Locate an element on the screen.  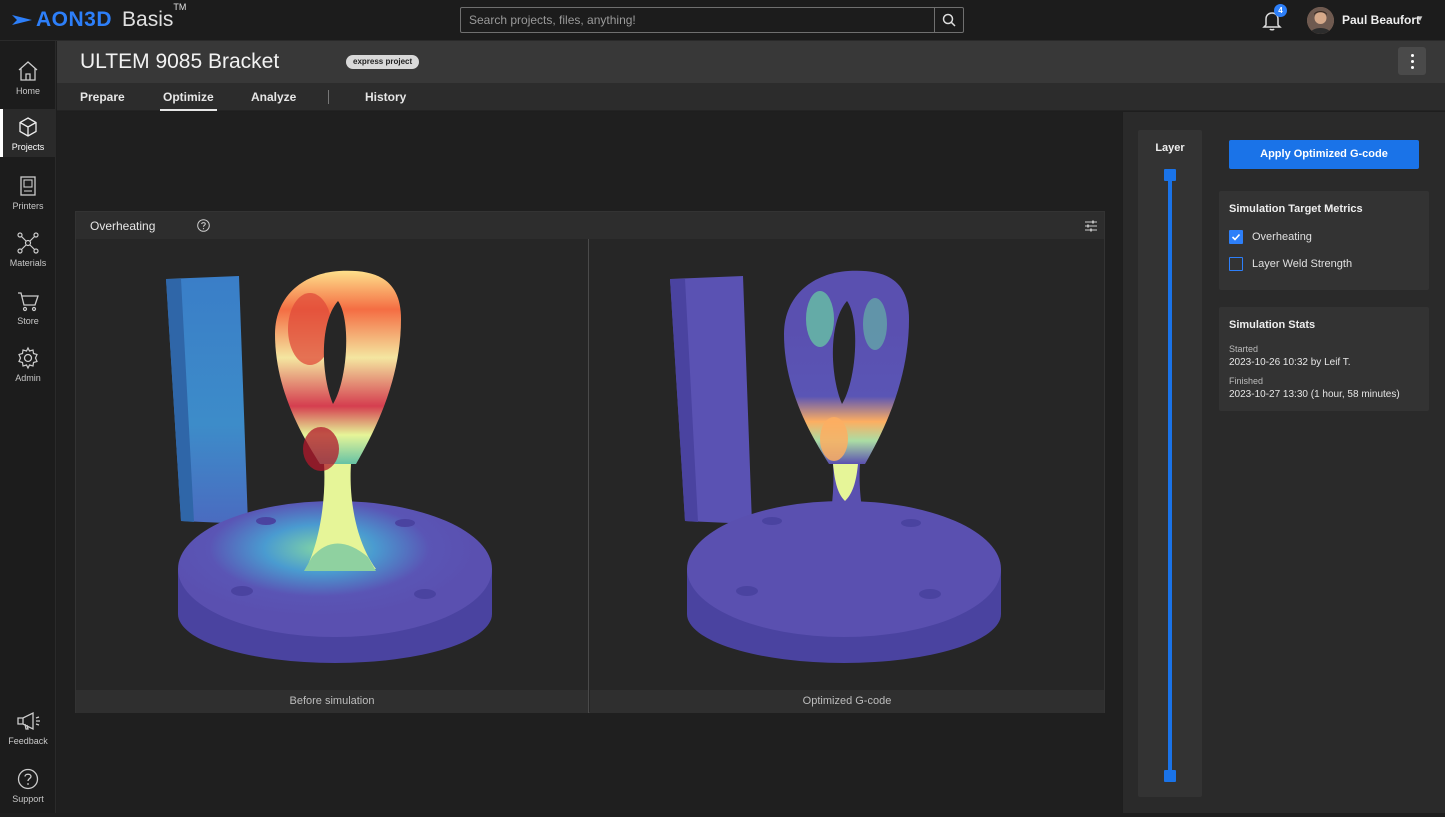
checkmark-icon is located at coordinates (1236, 237).